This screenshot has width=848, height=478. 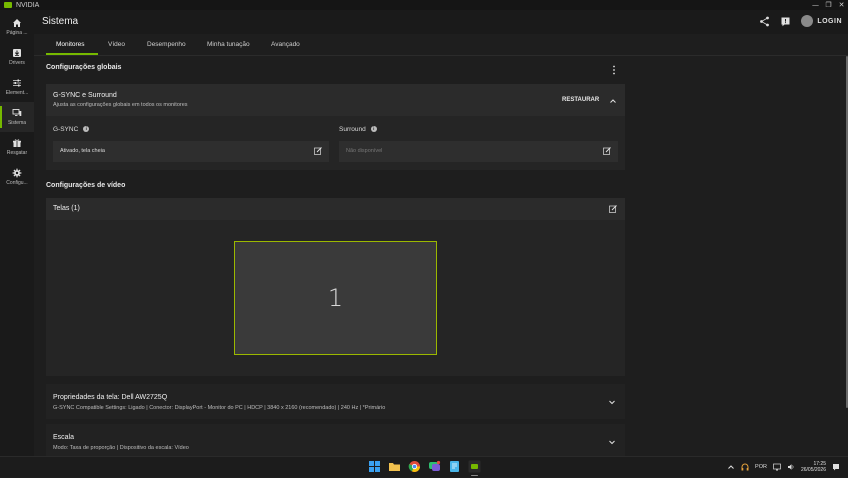 What do you see at coordinates (424, 466) in the screenshot?
I see `taskbar: POR 17:25 26/05/2026` at bounding box center [424, 466].